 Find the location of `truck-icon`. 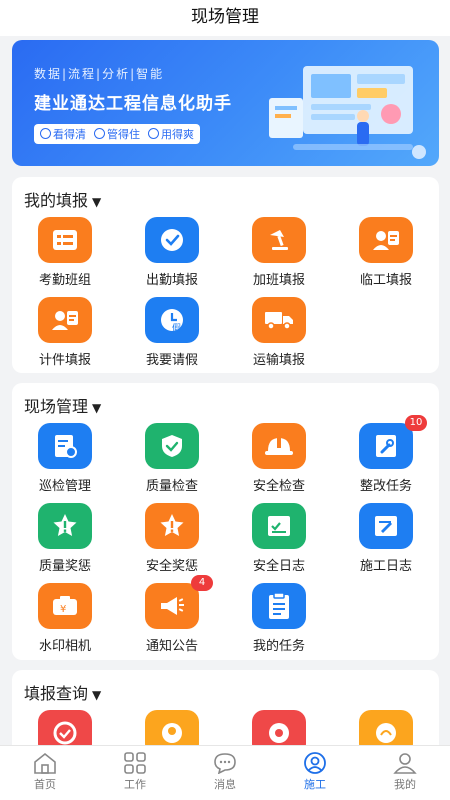

truck-icon is located at coordinates (279, 320).